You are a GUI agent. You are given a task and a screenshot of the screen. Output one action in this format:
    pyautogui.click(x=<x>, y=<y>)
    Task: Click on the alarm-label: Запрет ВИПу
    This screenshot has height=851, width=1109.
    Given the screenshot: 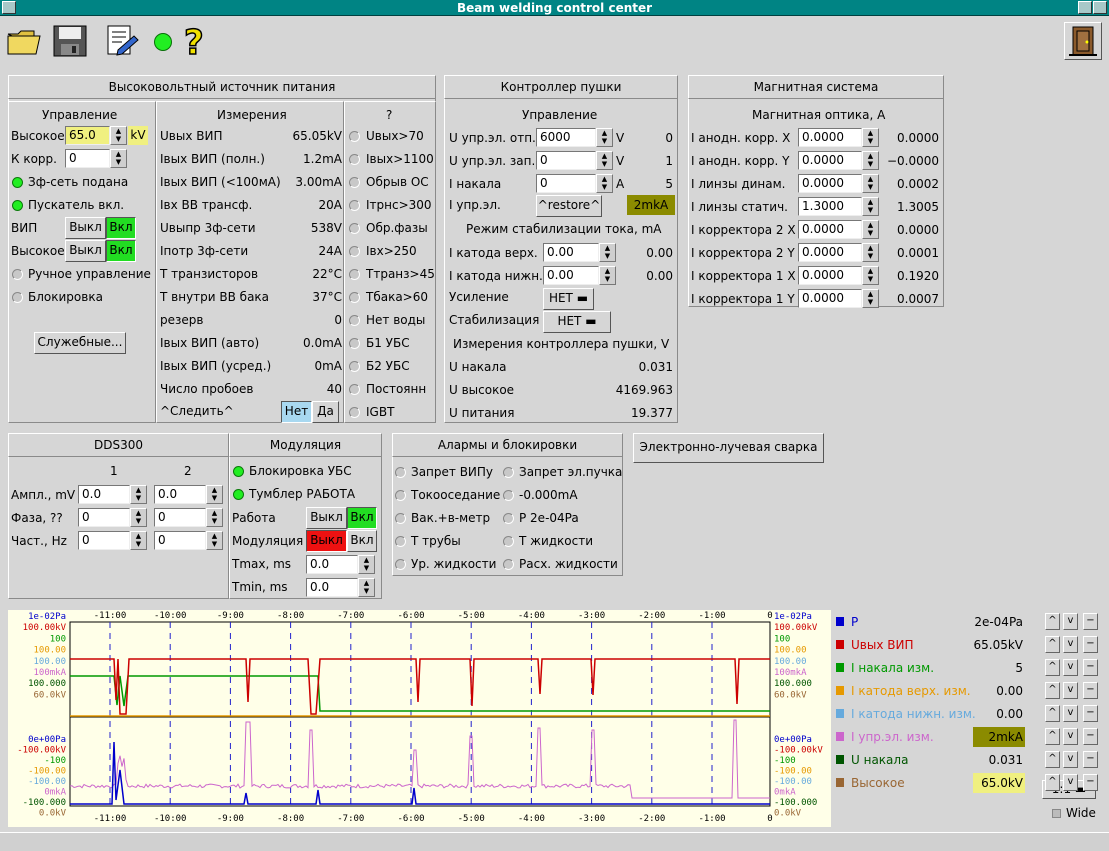 What is the action you would take?
    pyautogui.click(x=452, y=472)
    